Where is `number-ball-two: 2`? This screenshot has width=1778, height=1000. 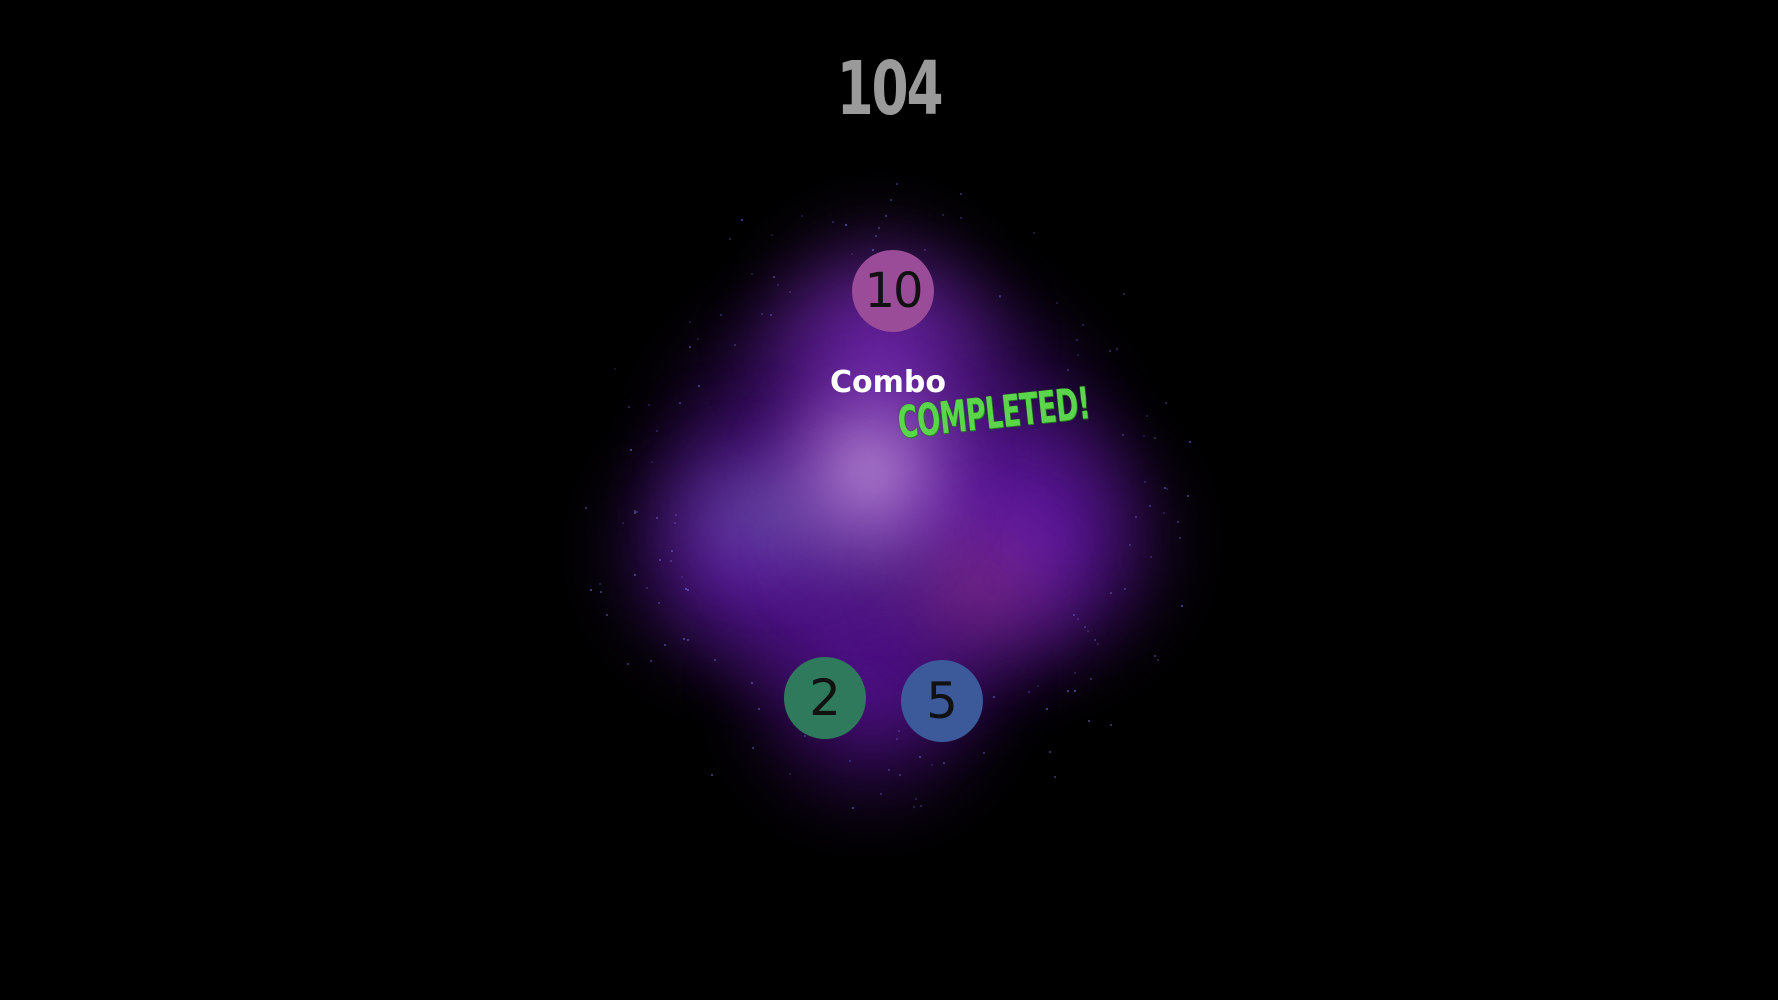
number-ball-two: 2 is located at coordinates (825, 698).